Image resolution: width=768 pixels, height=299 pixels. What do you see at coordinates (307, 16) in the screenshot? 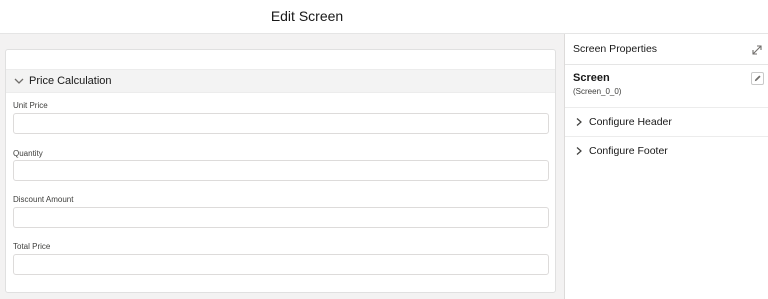
I see `page-title: Edit Screen` at bounding box center [307, 16].